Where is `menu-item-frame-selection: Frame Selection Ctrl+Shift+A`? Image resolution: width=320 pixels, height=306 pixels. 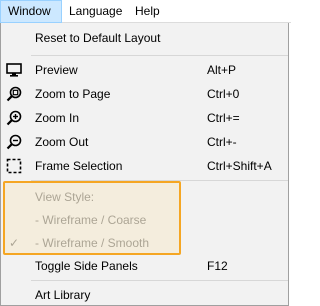 menu-item-frame-selection: Frame Selection Ctrl+Shift+A is located at coordinates (144, 166).